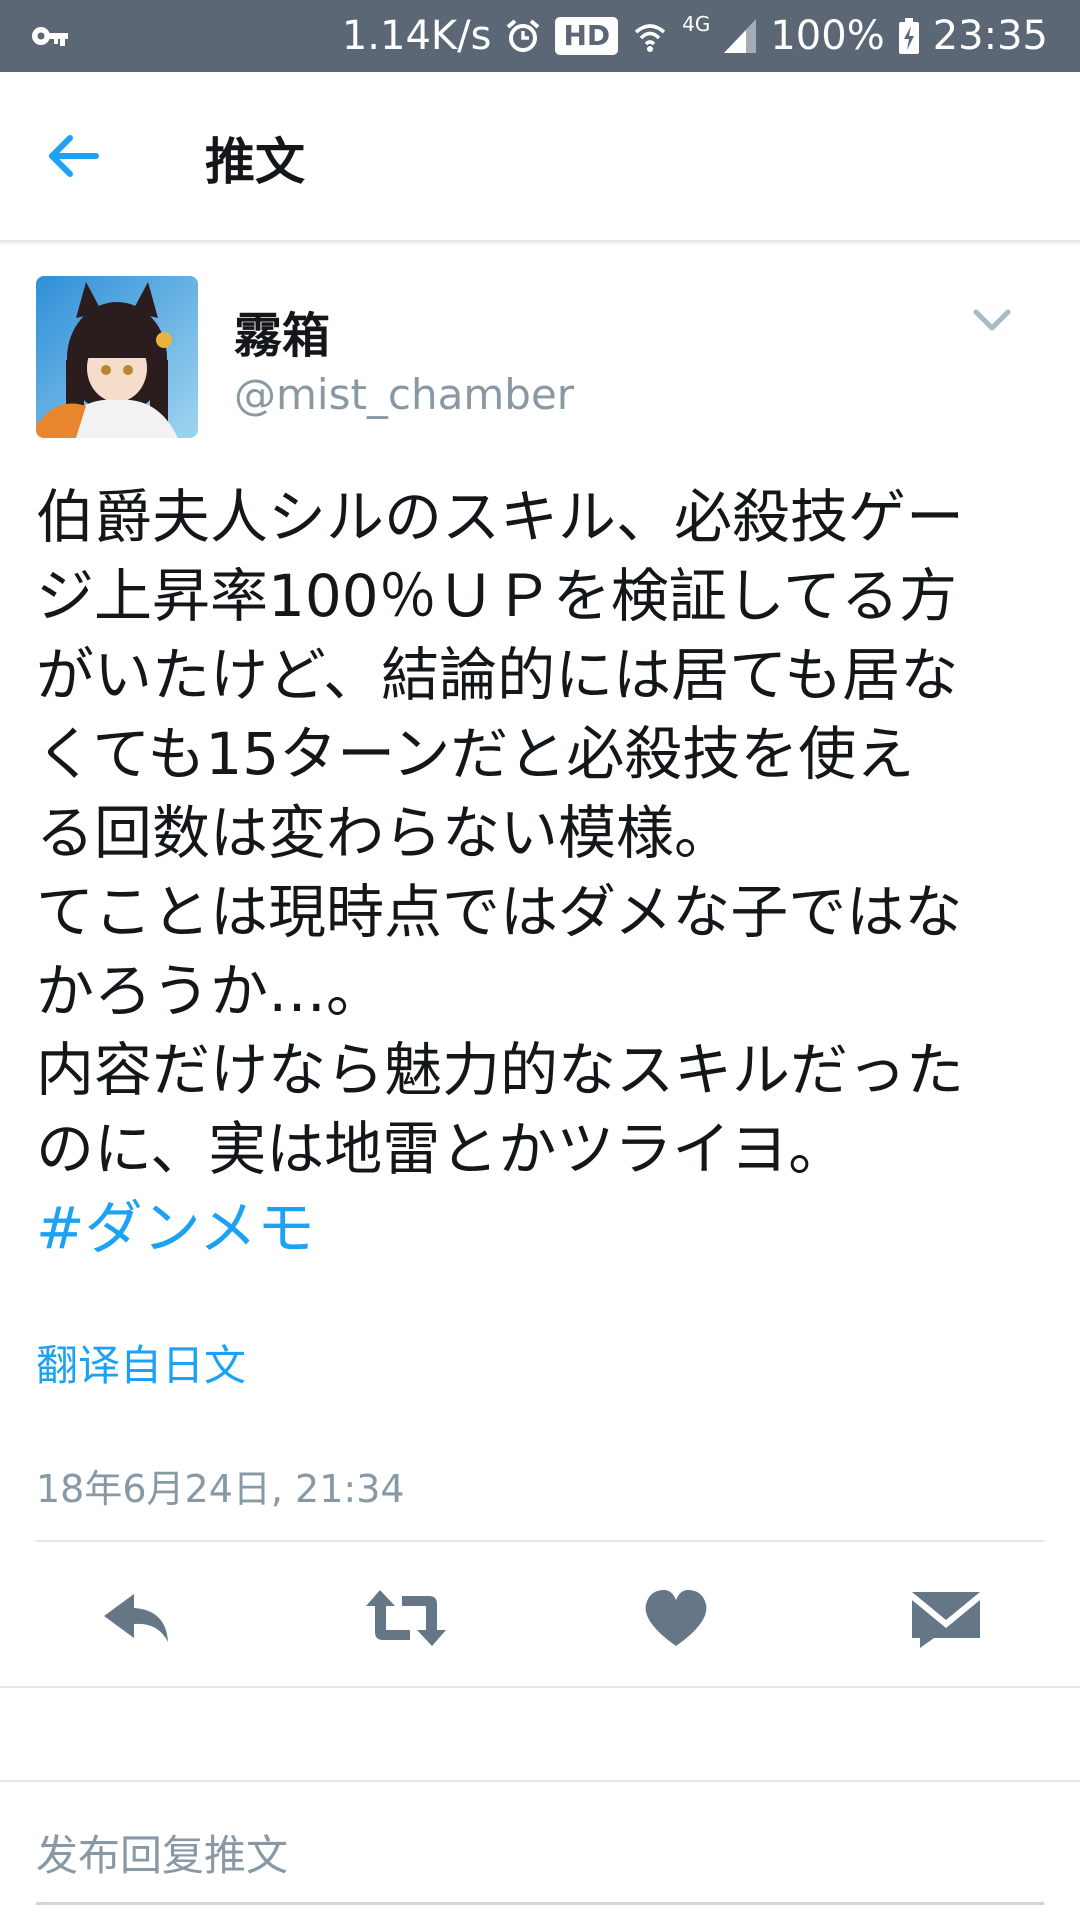 This screenshot has height=1920, width=1080. What do you see at coordinates (210, 991) in the screenshot?
I see `tweet-line: かろうか…。` at bounding box center [210, 991].